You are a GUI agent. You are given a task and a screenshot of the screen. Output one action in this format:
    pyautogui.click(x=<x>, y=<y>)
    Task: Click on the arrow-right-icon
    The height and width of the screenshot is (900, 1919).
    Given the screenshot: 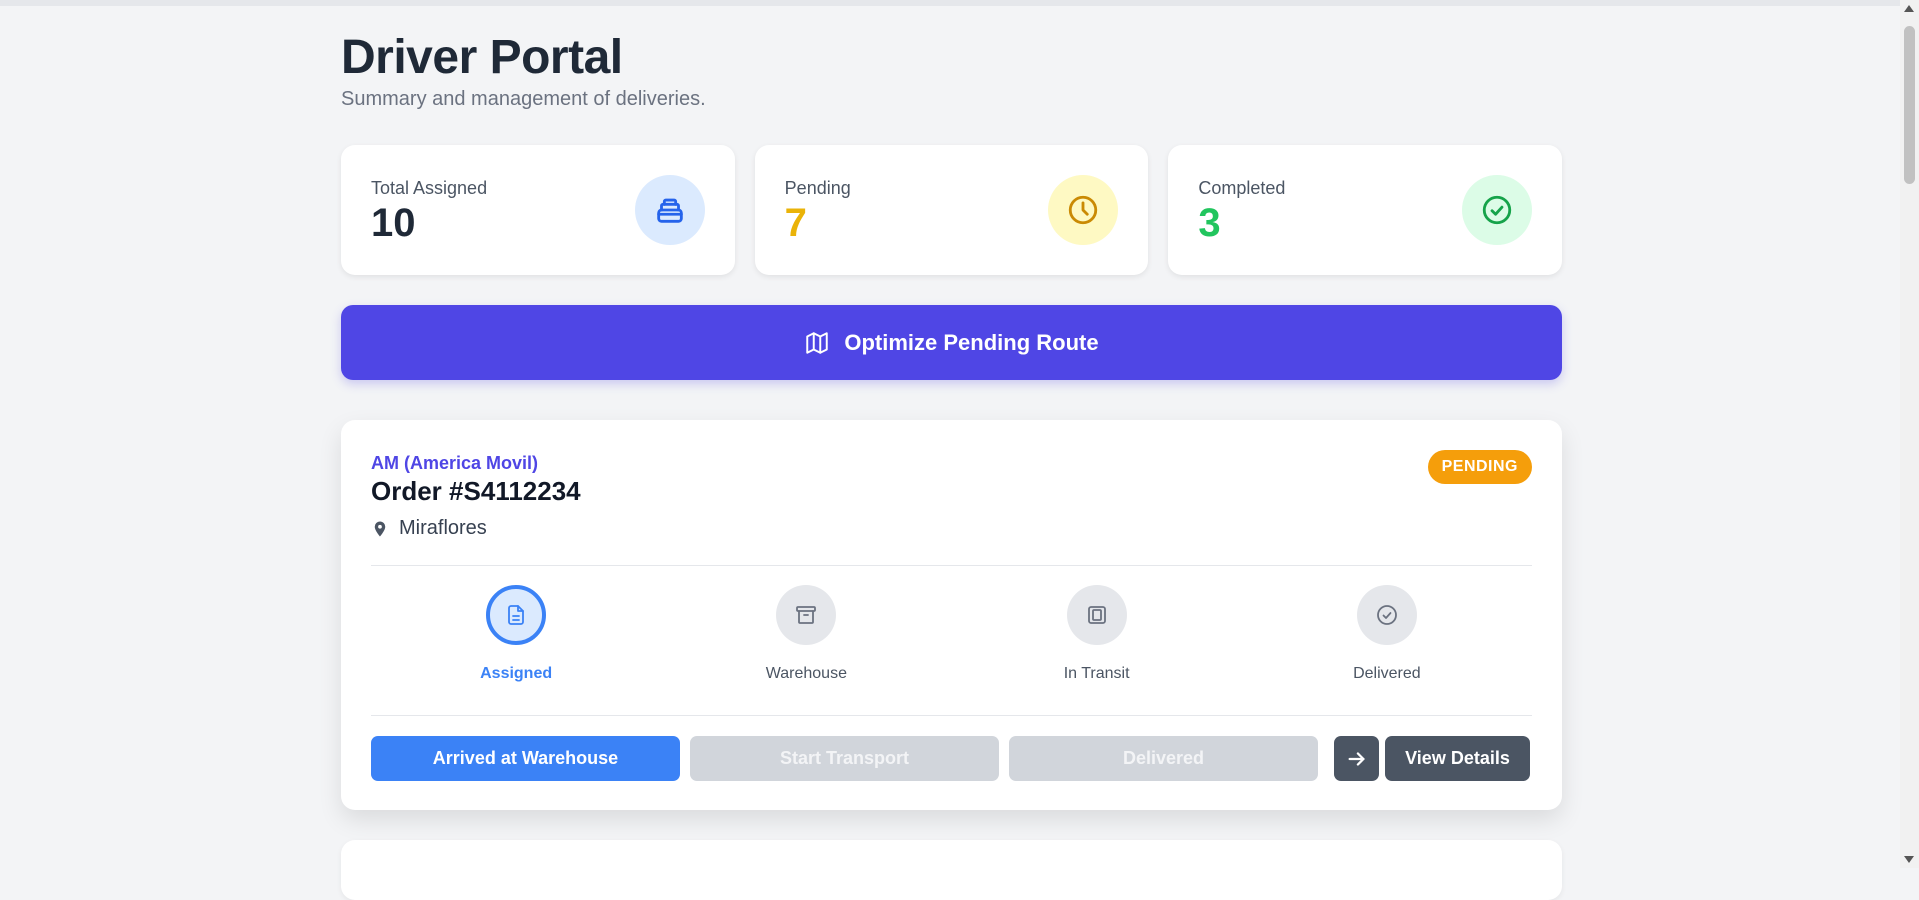 What is the action you would take?
    pyautogui.click(x=1356, y=758)
    